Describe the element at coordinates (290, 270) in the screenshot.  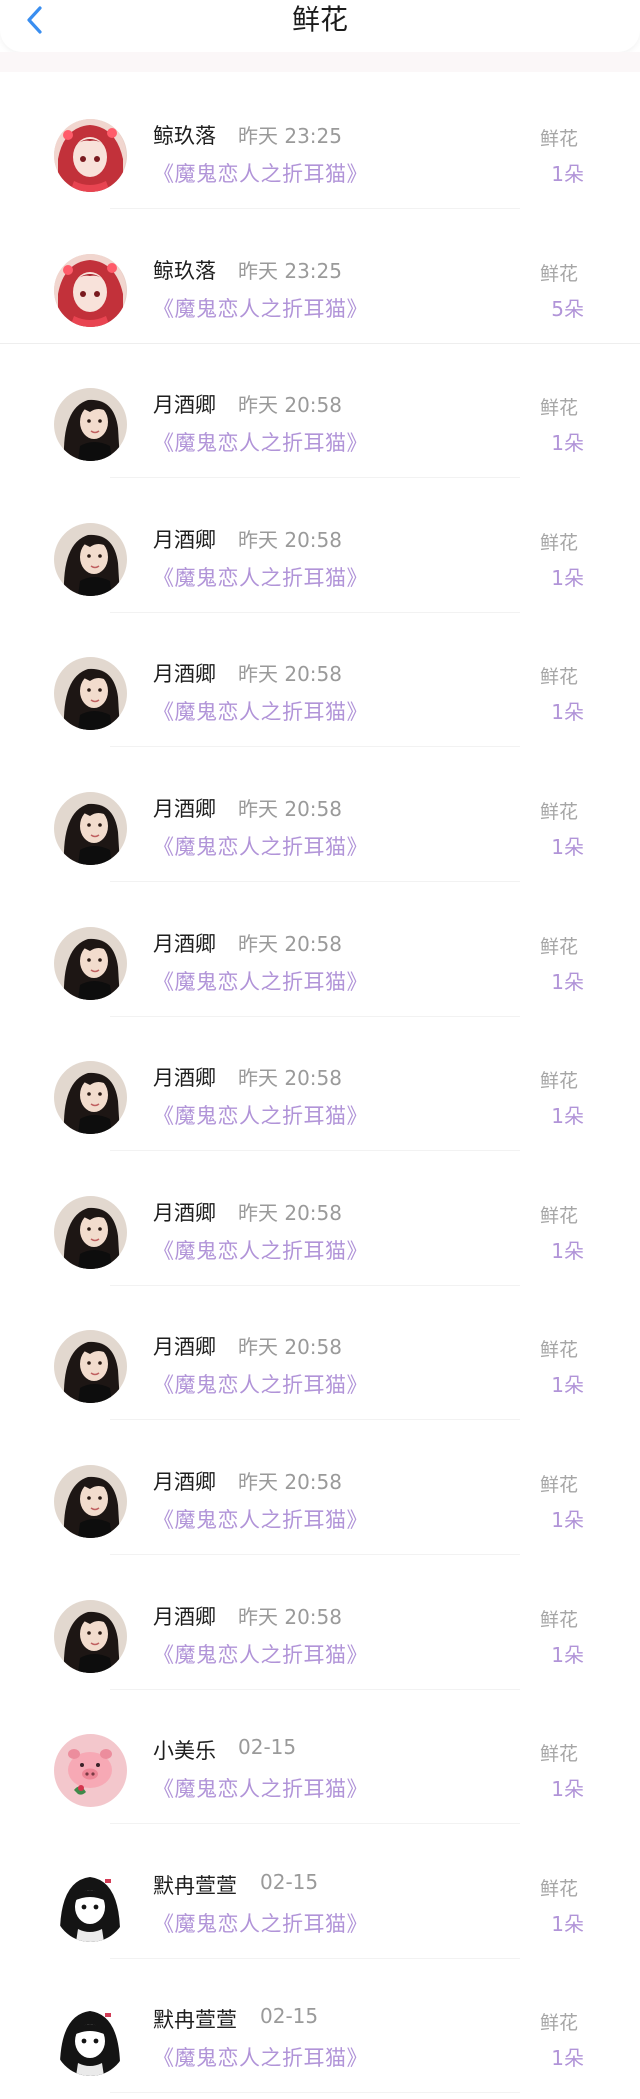
I see `send-time: 昨天 23:25` at that location.